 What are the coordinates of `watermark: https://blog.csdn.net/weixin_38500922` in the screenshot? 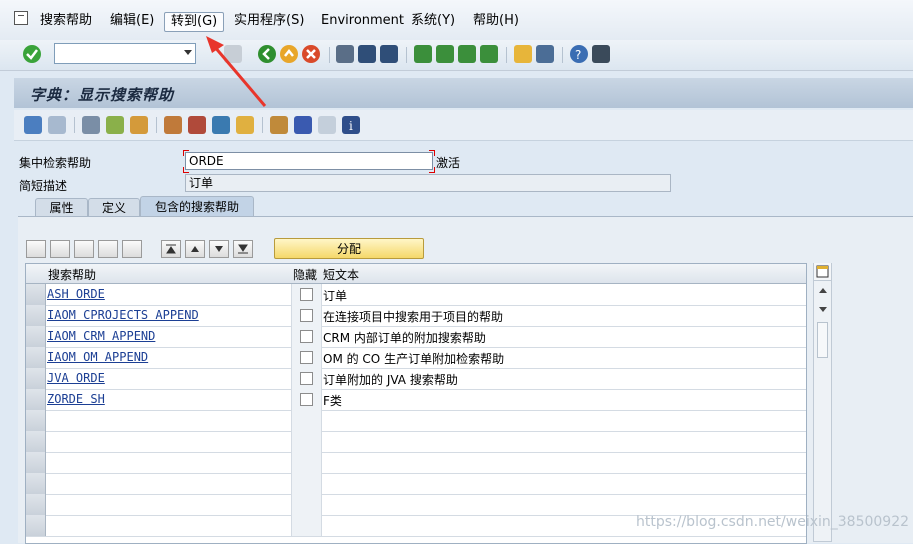 It's located at (773, 522).